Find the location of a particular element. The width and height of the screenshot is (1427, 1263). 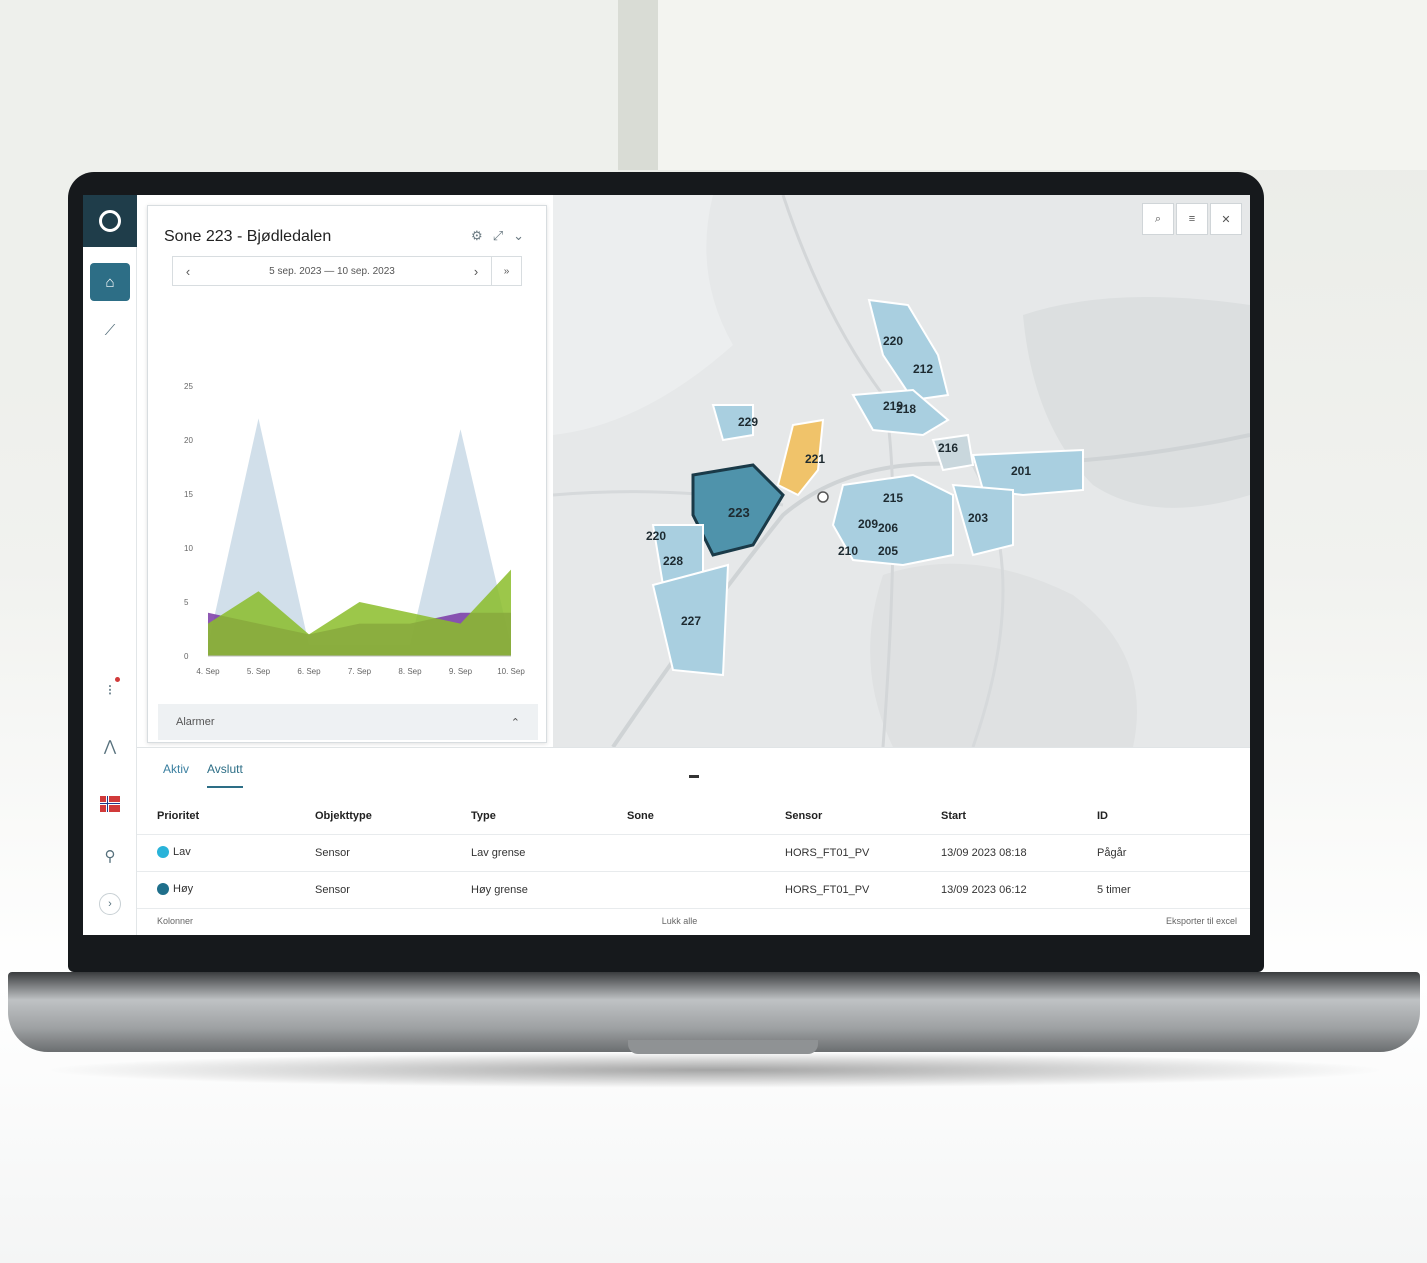

svg-text: 215 is located at coordinates (893, 498).